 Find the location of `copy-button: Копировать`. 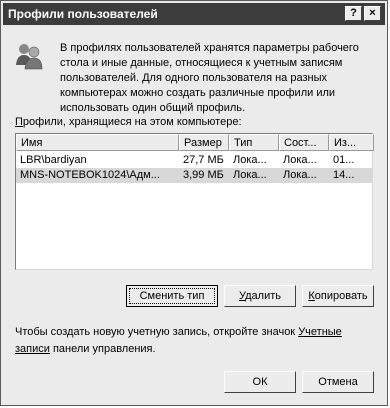

copy-button: Копировать is located at coordinates (338, 296).